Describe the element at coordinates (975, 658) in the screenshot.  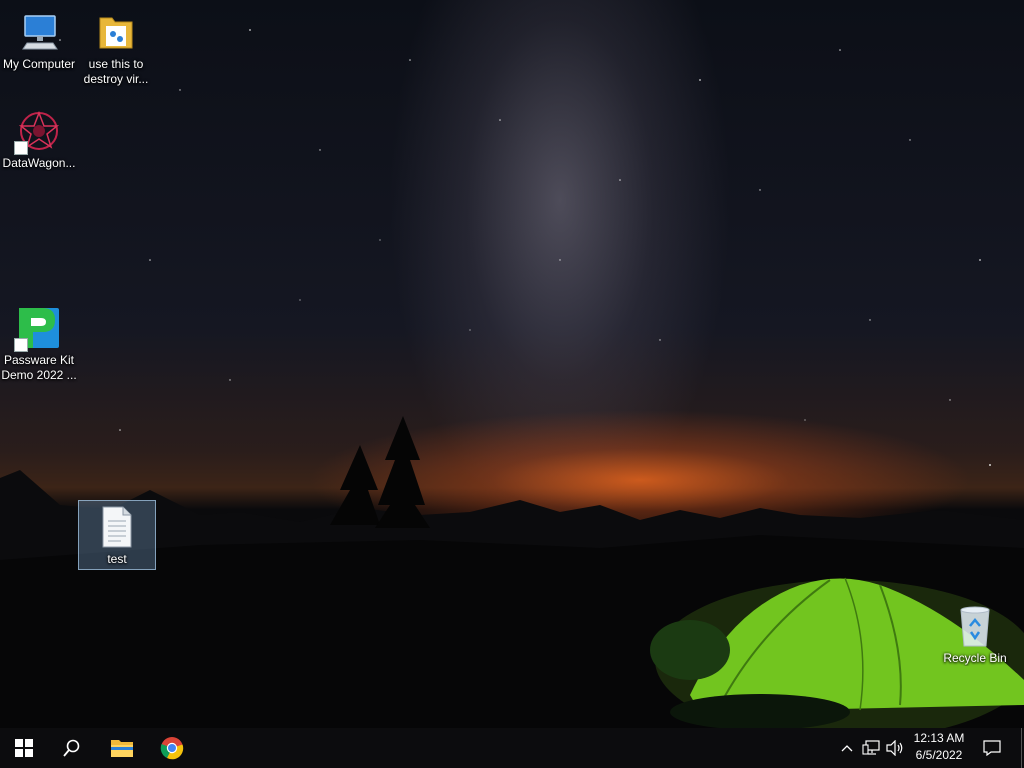
I see `desktop-icon-label: Recycle Bin` at that location.